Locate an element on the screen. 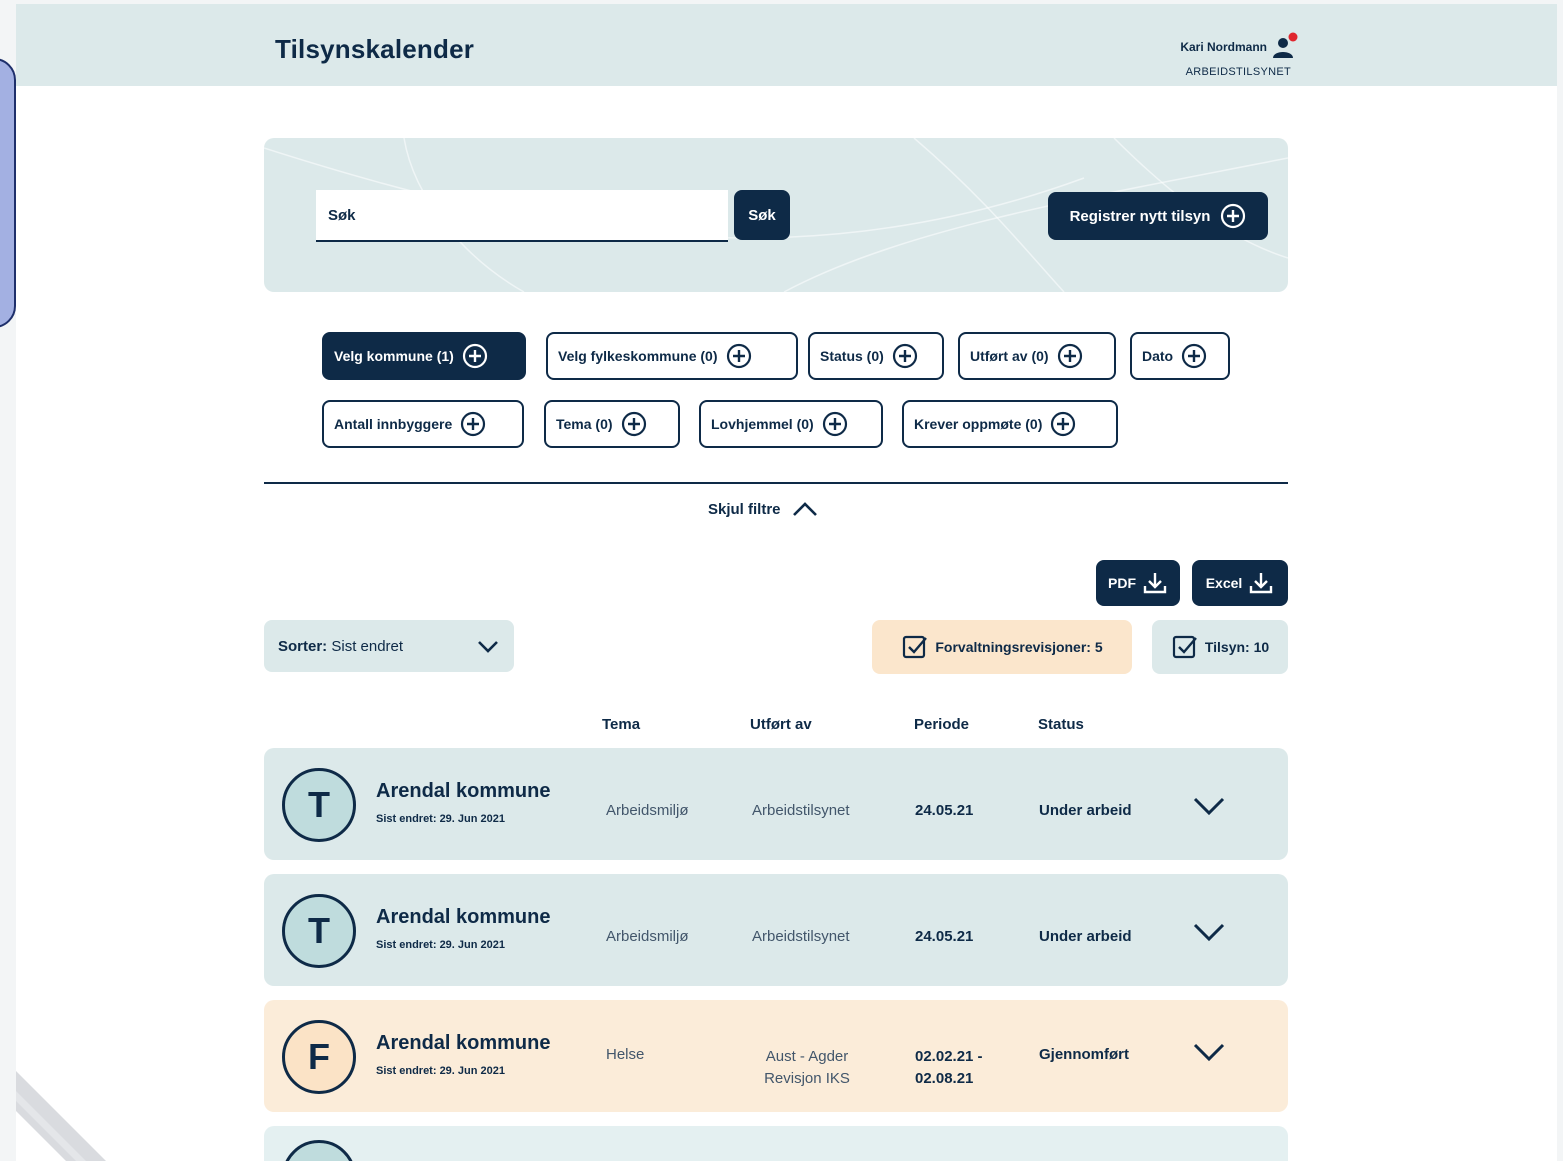  search-button: Søk is located at coordinates (762, 215).